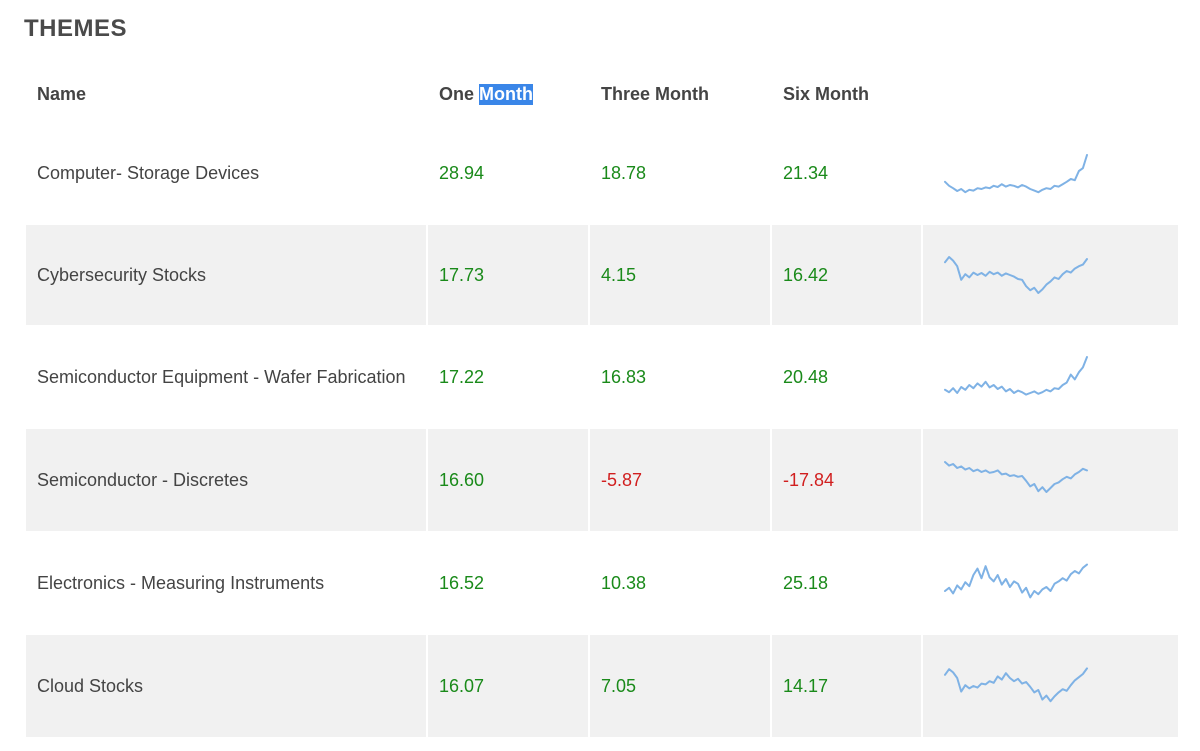 Image resolution: width=1200 pixels, height=751 pixels. I want to click on theme-name-link: Semiconductor - Discretes, so click(227, 480).